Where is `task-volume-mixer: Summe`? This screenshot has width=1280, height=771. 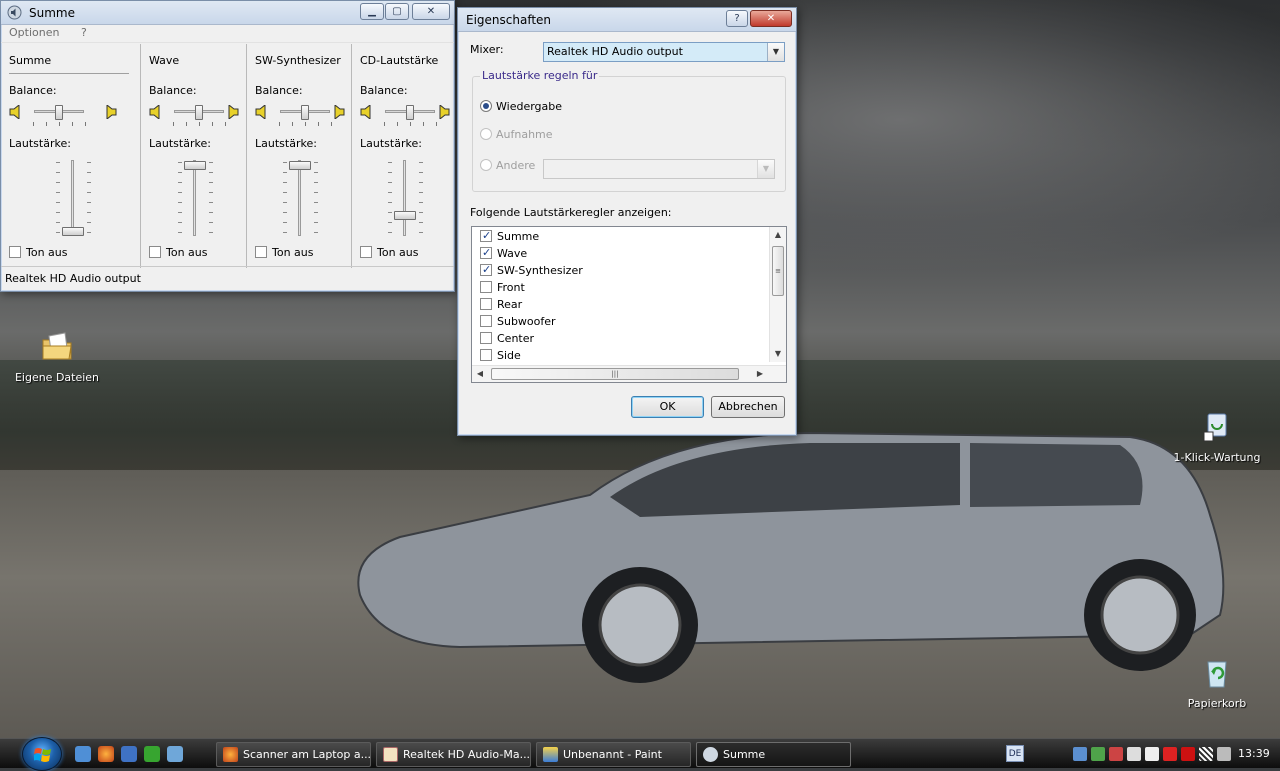 task-volume-mixer: Summe is located at coordinates (773, 754).